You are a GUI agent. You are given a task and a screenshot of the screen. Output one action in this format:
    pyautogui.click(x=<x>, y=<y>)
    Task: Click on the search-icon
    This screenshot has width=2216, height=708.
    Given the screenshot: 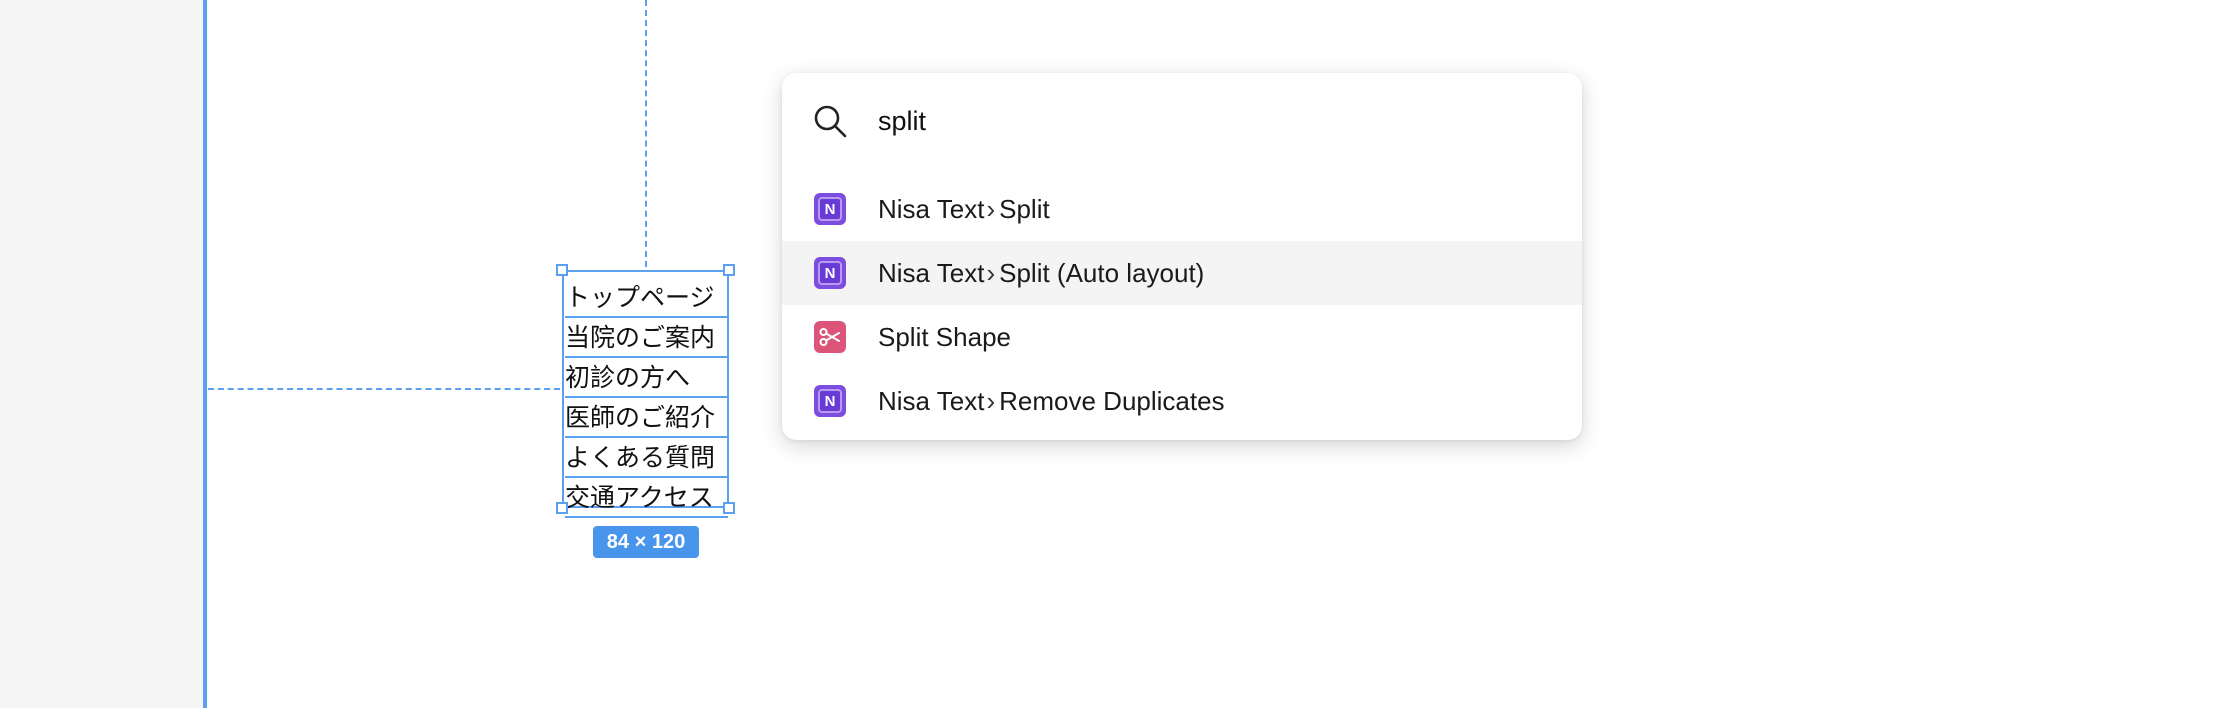 What is the action you would take?
    pyautogui.click(x=830, y=121)
    